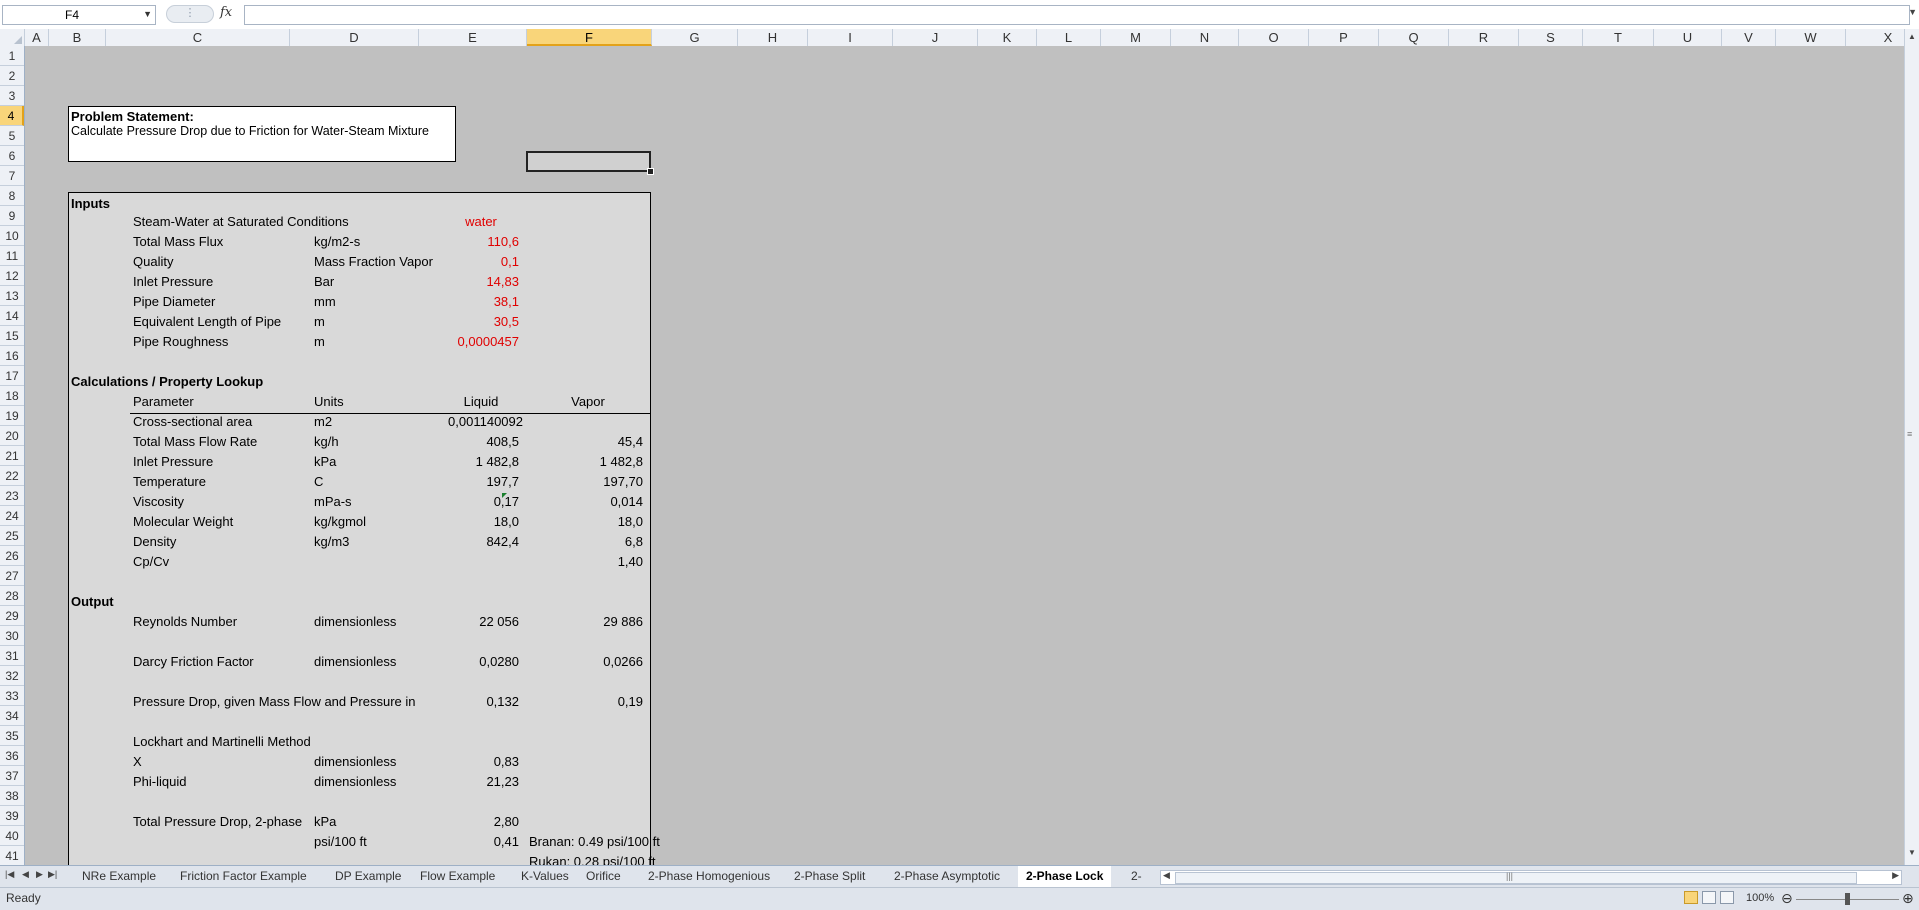 The height and width of the screenshot is (910, 1919). What do you see at coordinates (1551, 37) in the screenshot?
I see `column-header: S` at bounding box center [1551, 37].